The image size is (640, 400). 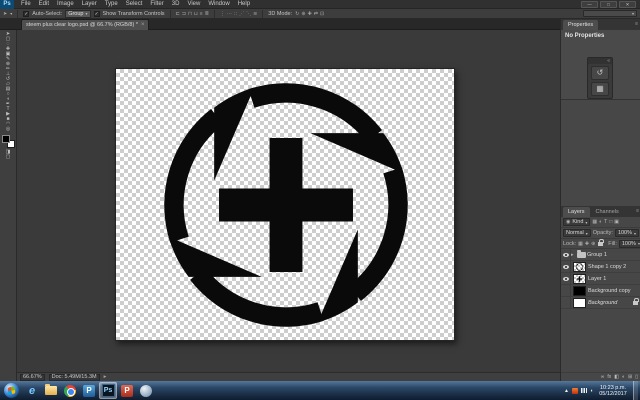 What do you see at coordinates (32, 390) in the screenshot?
I see `taskbar-internet-explorer: e` at bounding box center [32, 390].